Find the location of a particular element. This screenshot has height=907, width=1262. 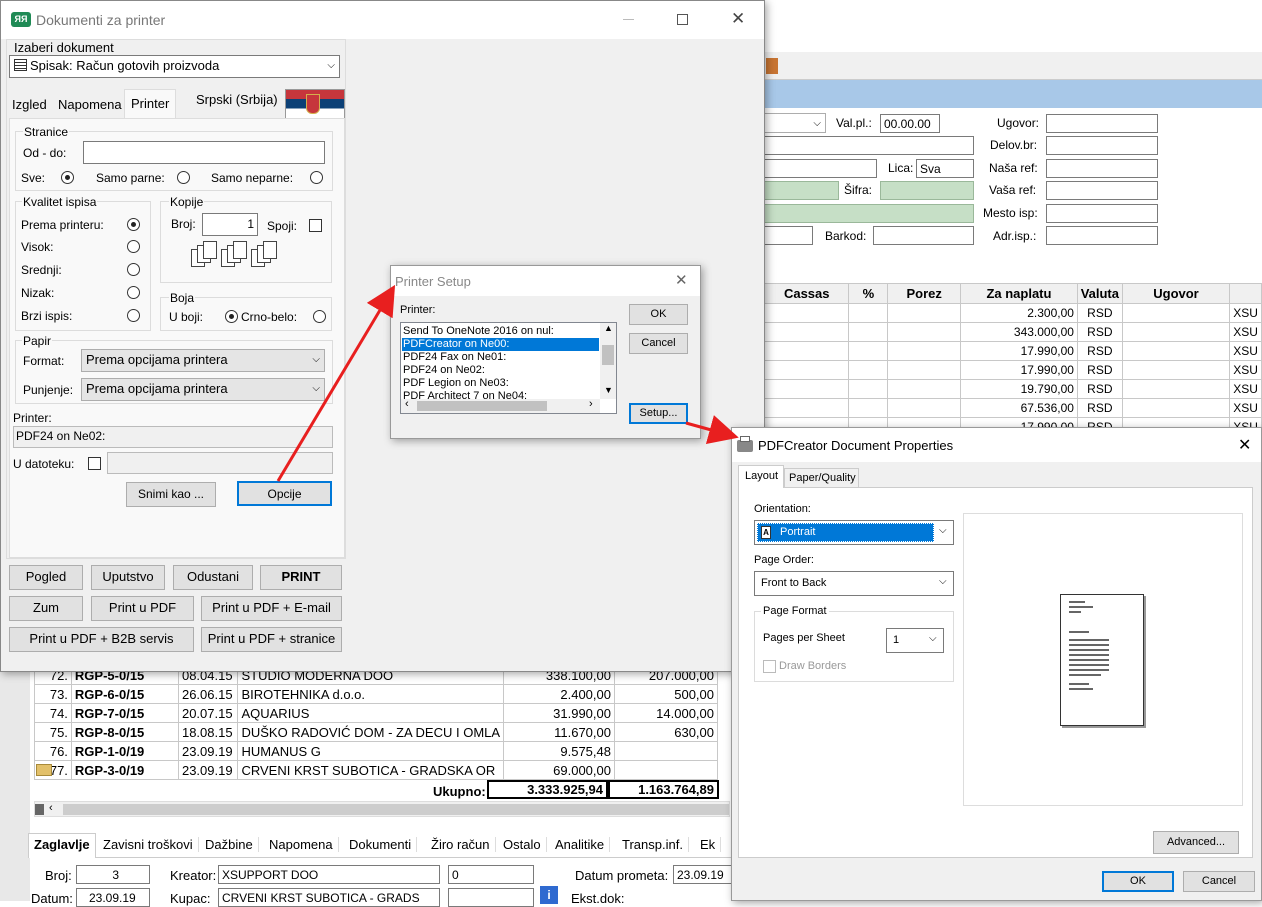

bottom-tab: Ek is located at coordinates (708, 844).